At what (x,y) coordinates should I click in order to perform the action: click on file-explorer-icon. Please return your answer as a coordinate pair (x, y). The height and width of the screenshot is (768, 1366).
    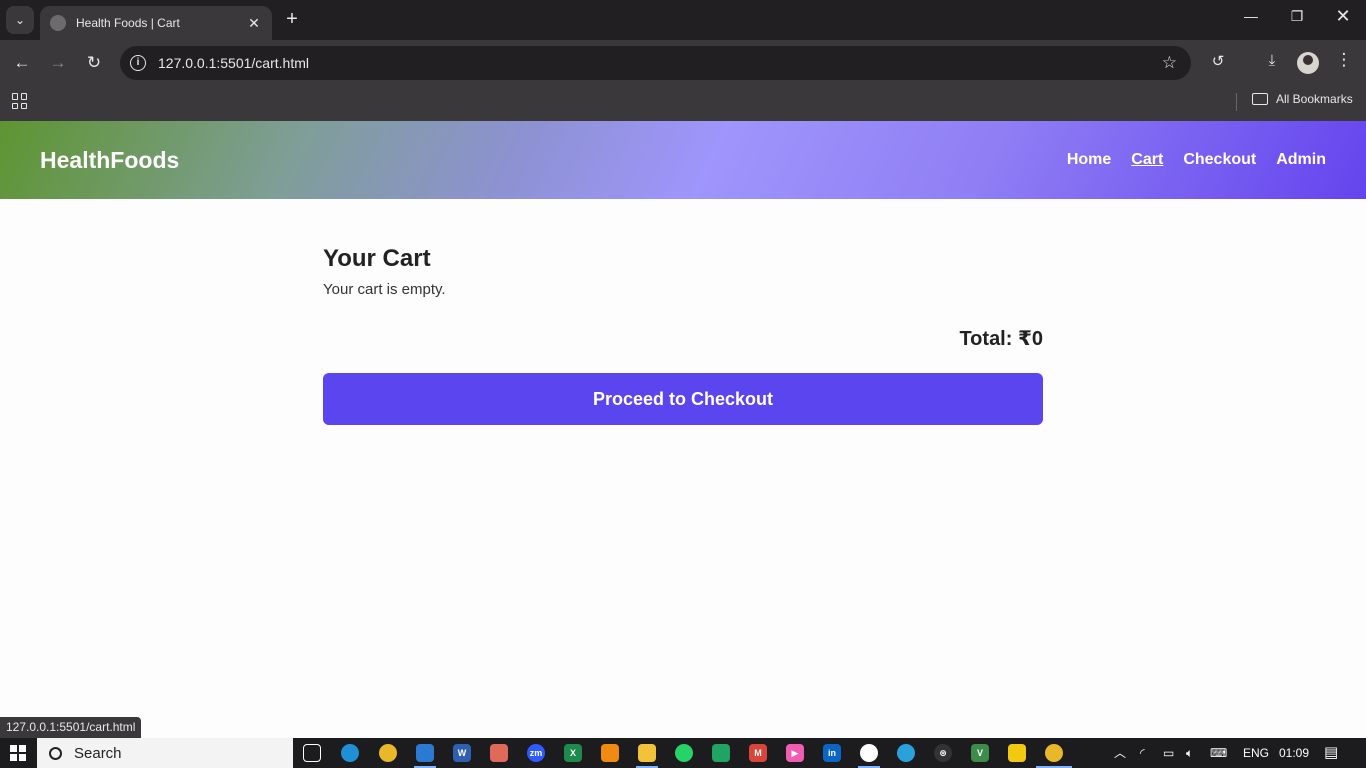
    Looking at the image, I should click on (647, 753).